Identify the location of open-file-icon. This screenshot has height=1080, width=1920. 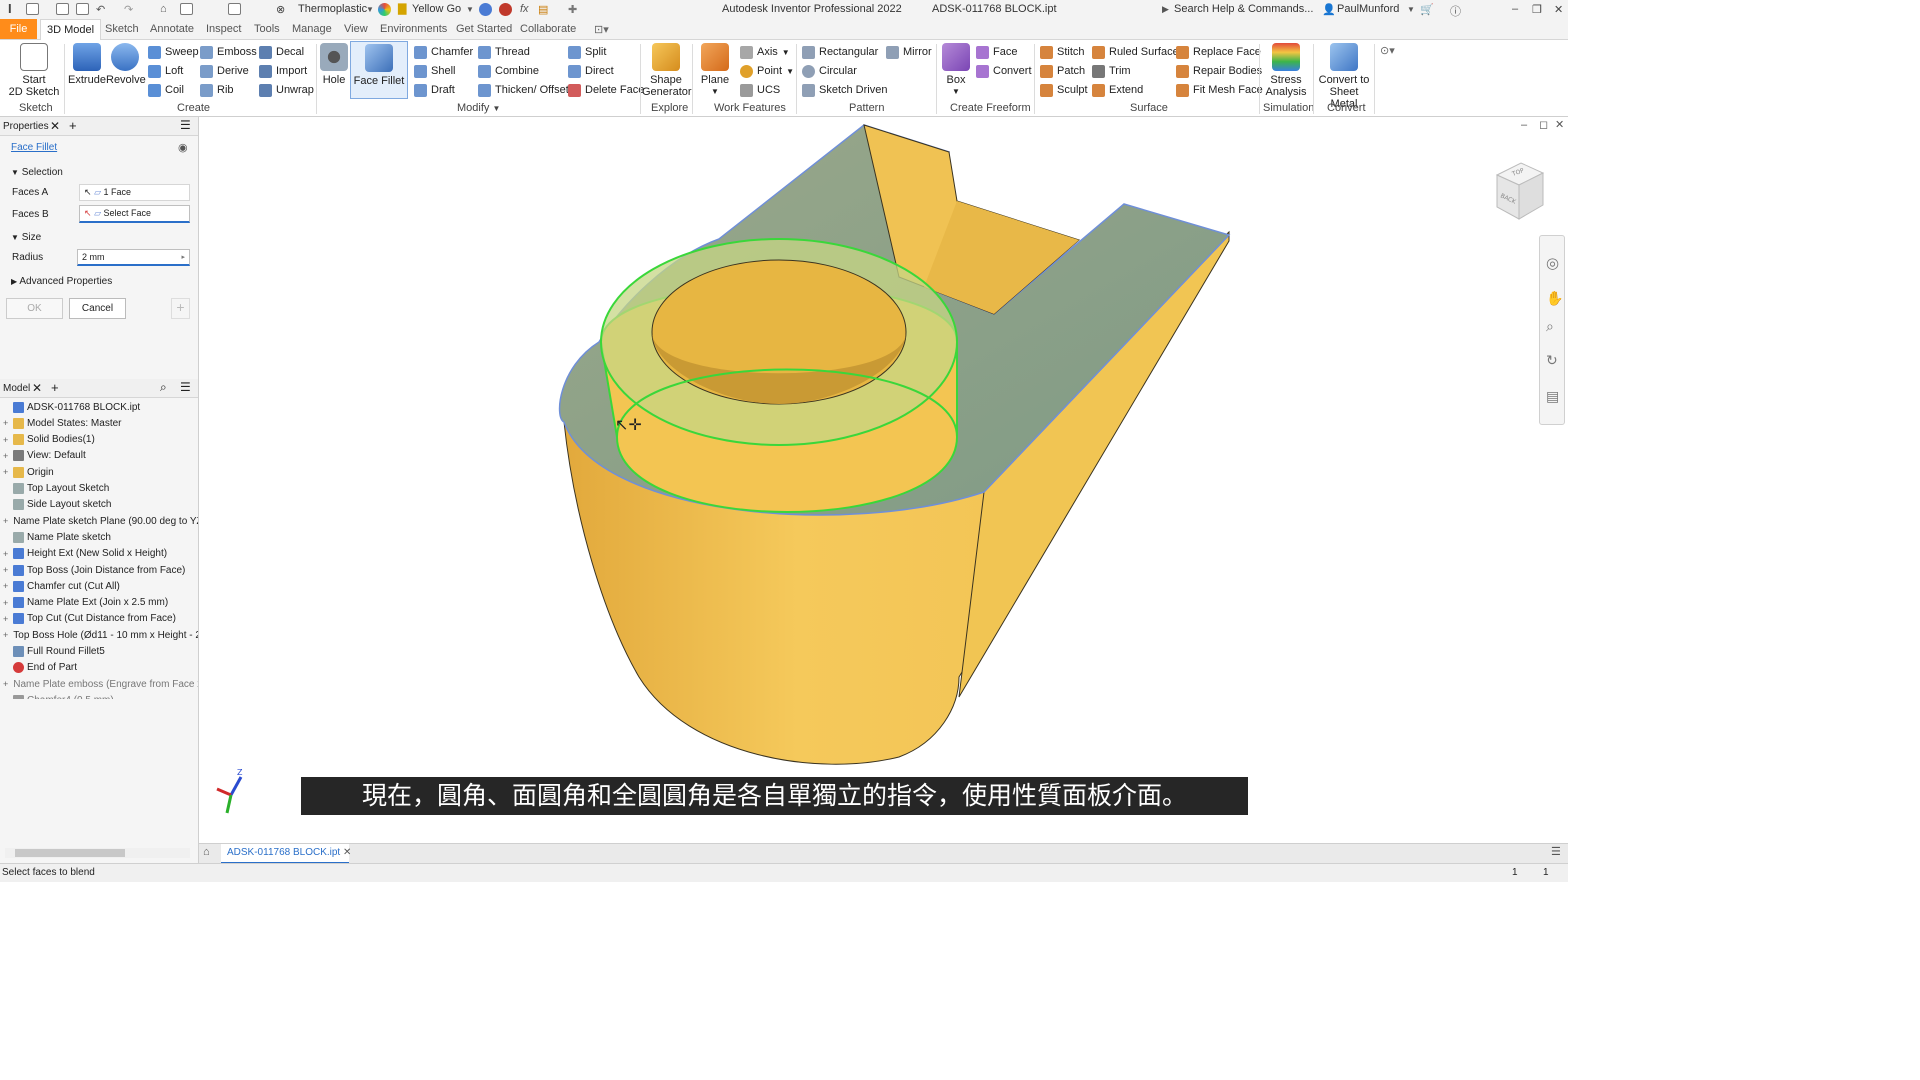
(62, 9).